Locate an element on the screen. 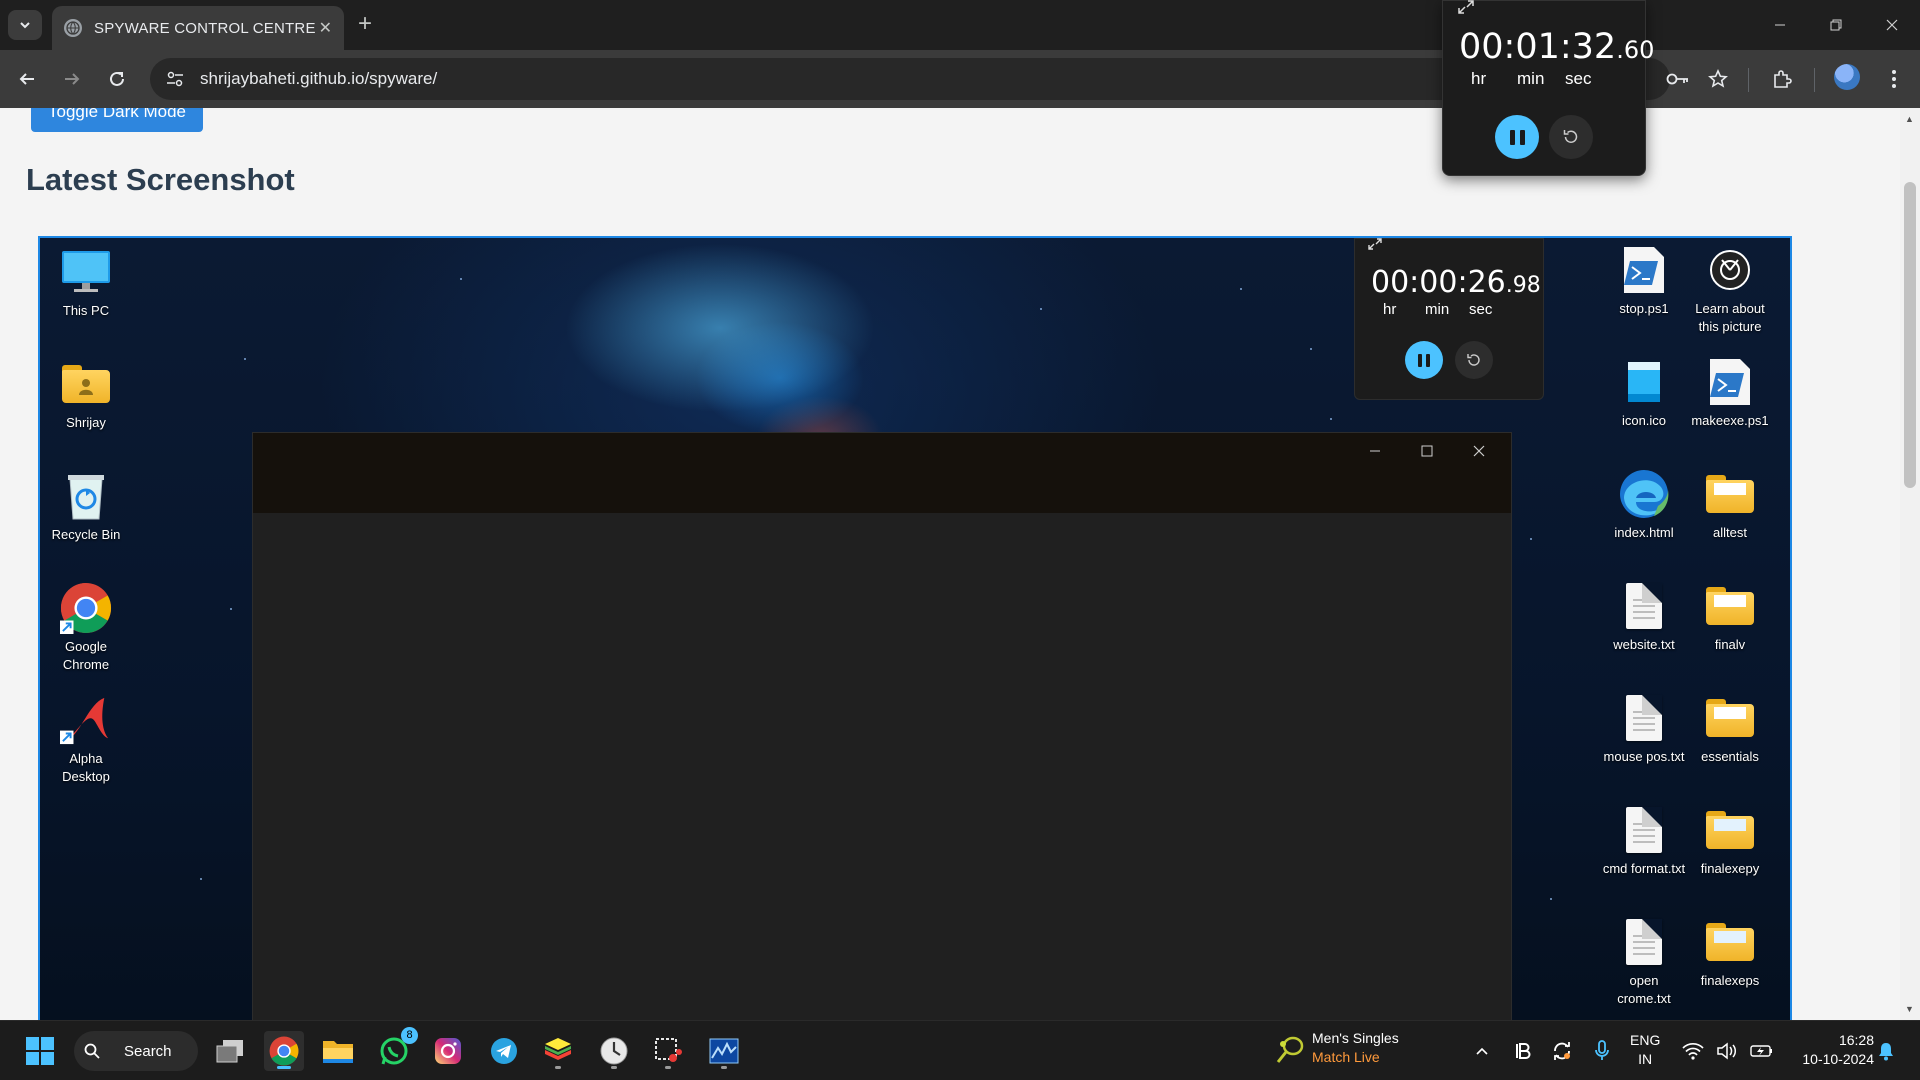  url-text: shrijaybaheti.github.io/spyware/ is located at coordinates (319, 78).